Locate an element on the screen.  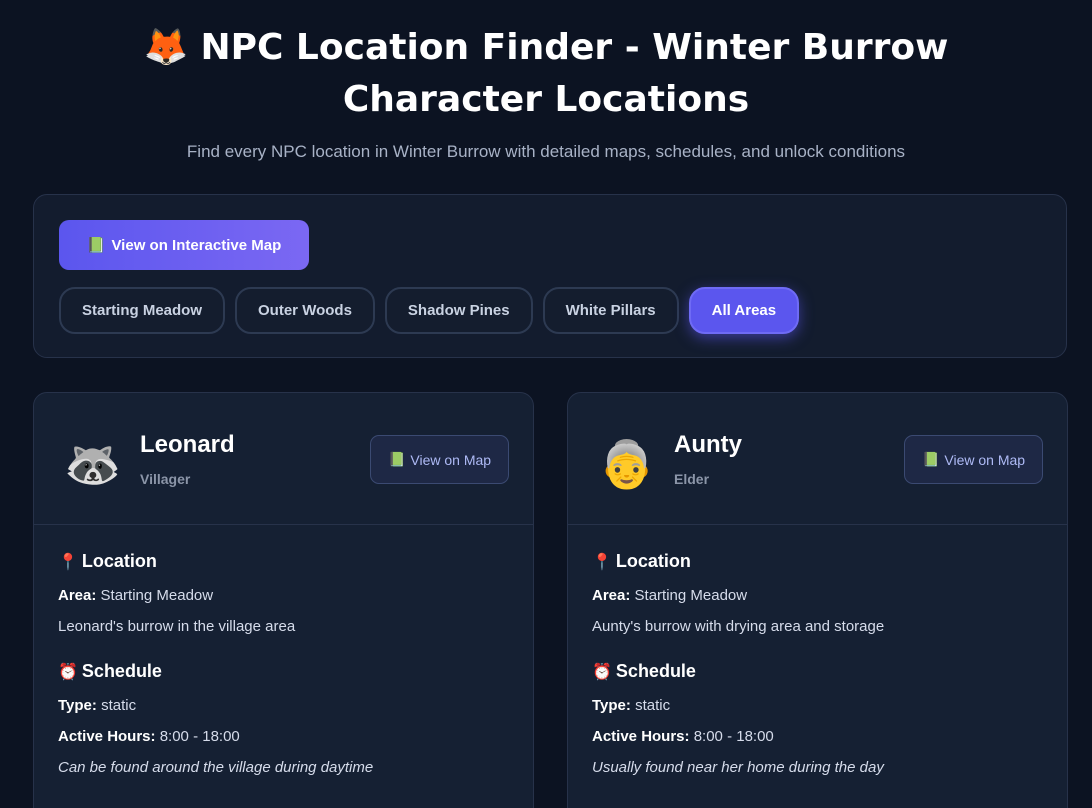
npc-card-header: 👵 Aunty Elder 📗 View on Map is located at coordinates (817, 459).